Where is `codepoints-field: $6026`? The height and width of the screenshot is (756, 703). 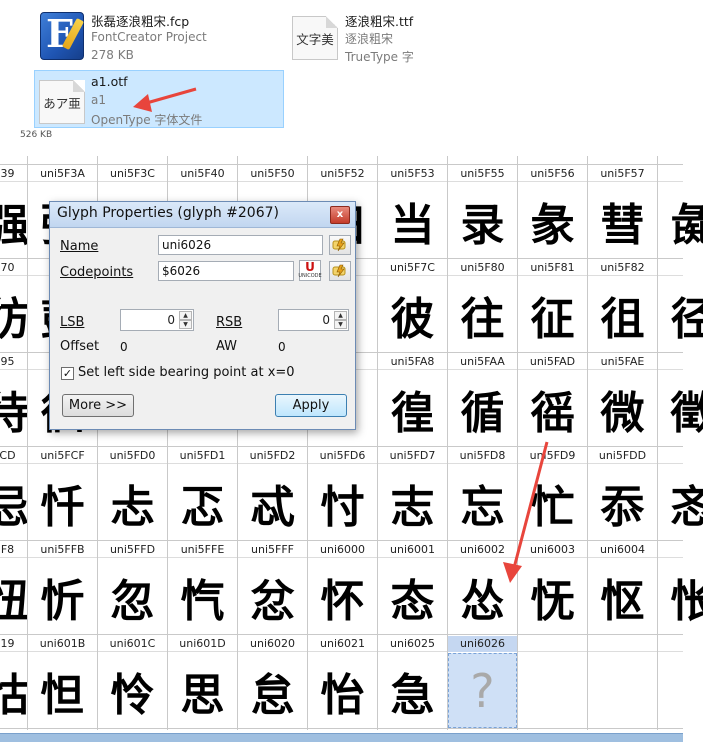
codepoints-field: $6026 is located at coordinates (226, 271).